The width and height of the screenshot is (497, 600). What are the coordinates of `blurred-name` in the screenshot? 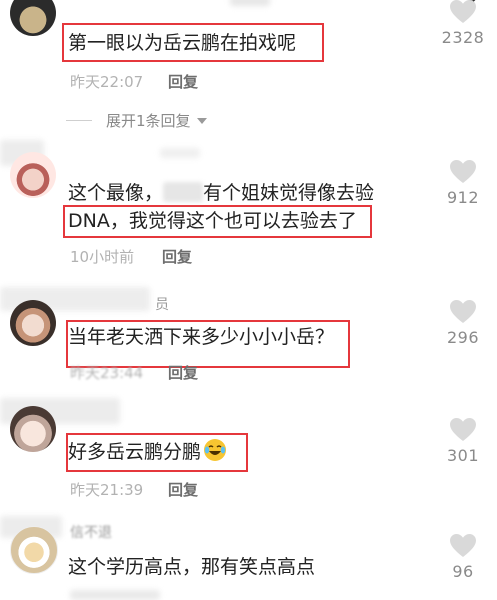 It's located at (183, 192).